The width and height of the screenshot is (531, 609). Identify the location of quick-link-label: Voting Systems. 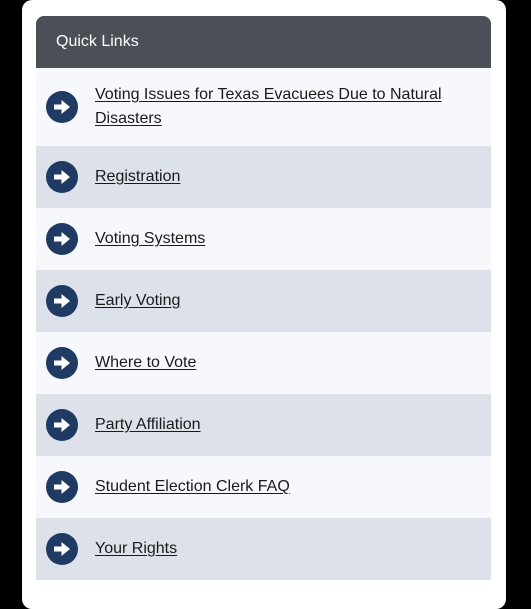
(150, 239).